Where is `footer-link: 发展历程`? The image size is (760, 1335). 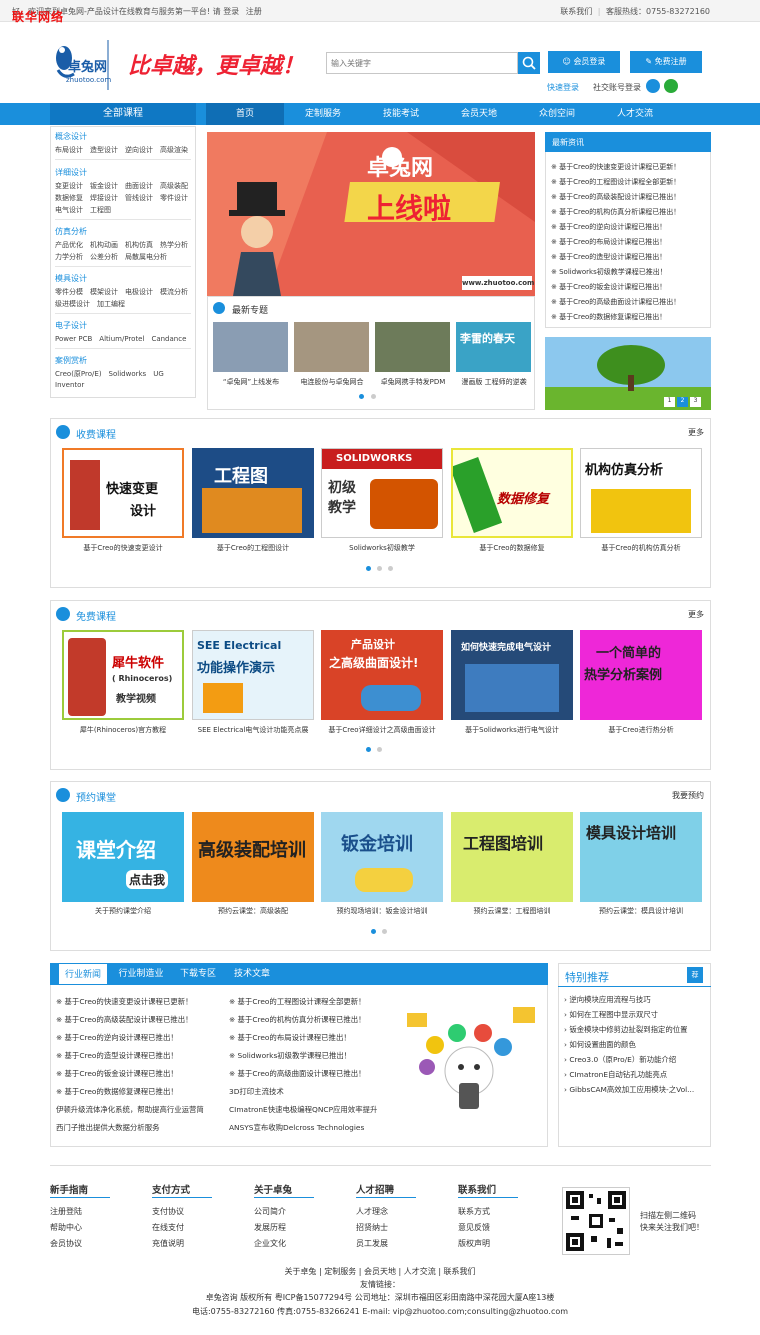
footer-link: 发展历程 is located at coordinates (270, 1227).